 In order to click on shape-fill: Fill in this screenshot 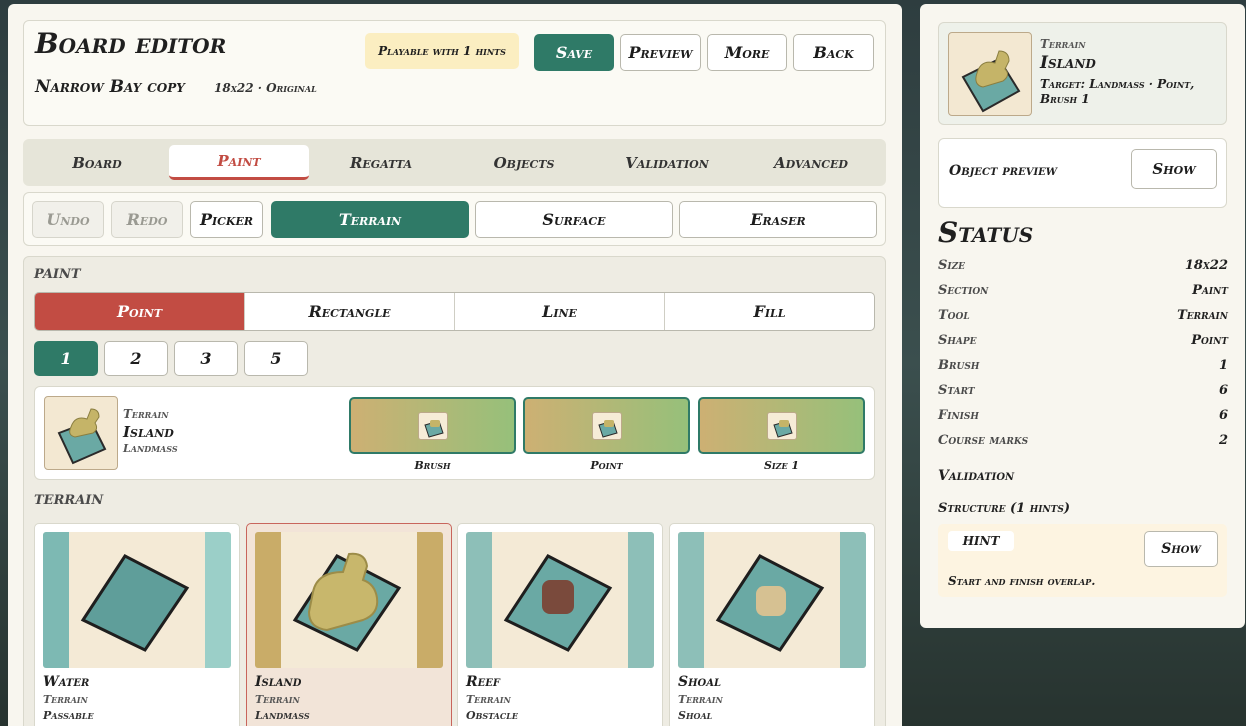, I will do `click(769, 311)`.